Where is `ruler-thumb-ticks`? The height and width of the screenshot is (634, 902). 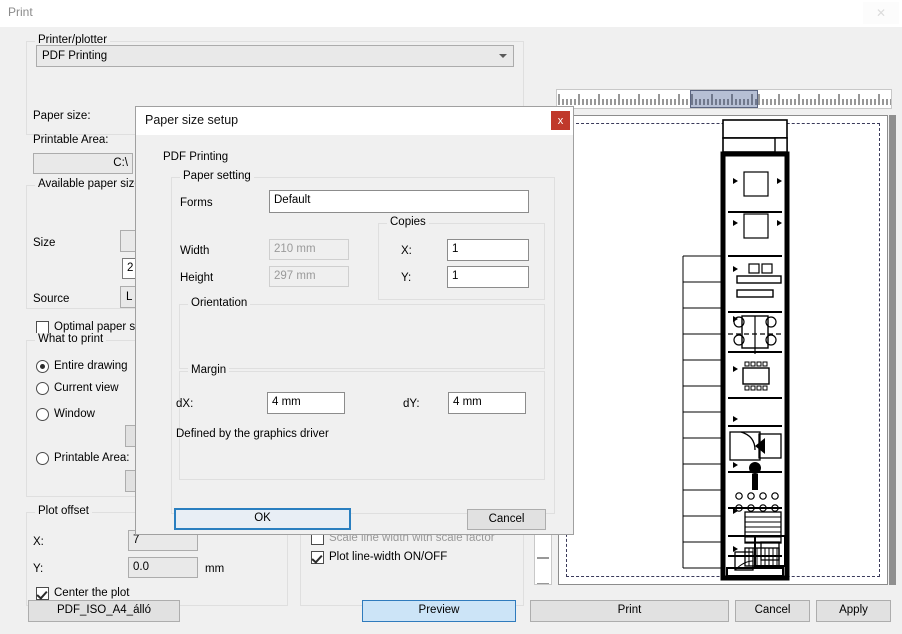 ruler-thumb-ticks is located at coordinates (724, 99).